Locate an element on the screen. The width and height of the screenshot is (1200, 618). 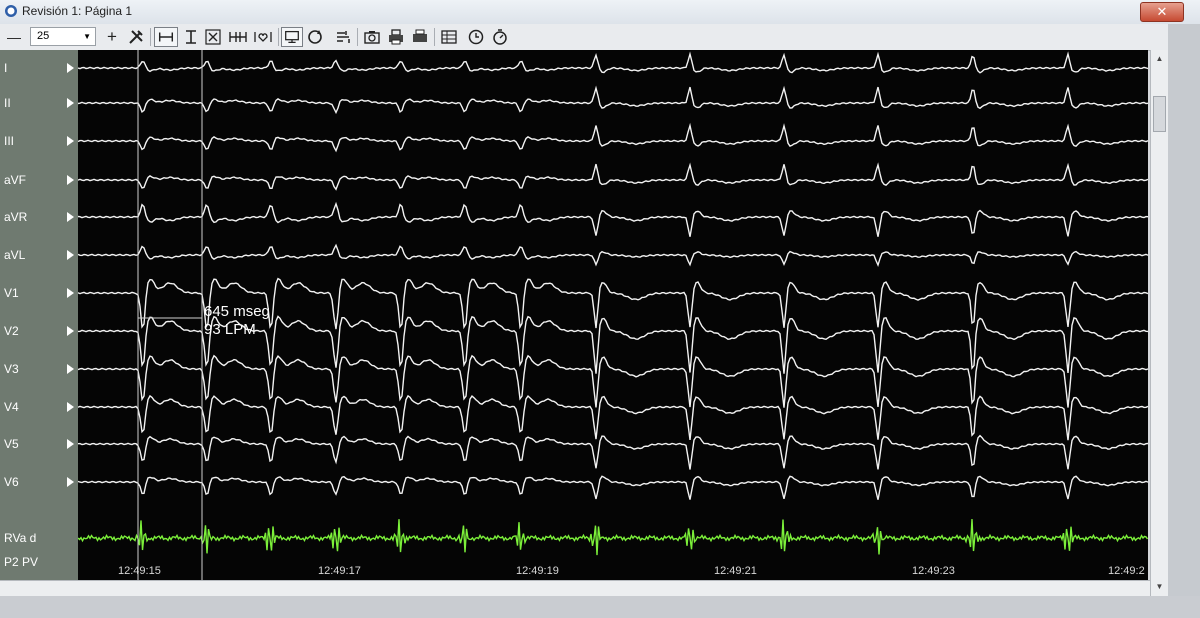
window-title: Revisión 1: Página 1 is located at coordinates (77, 11).